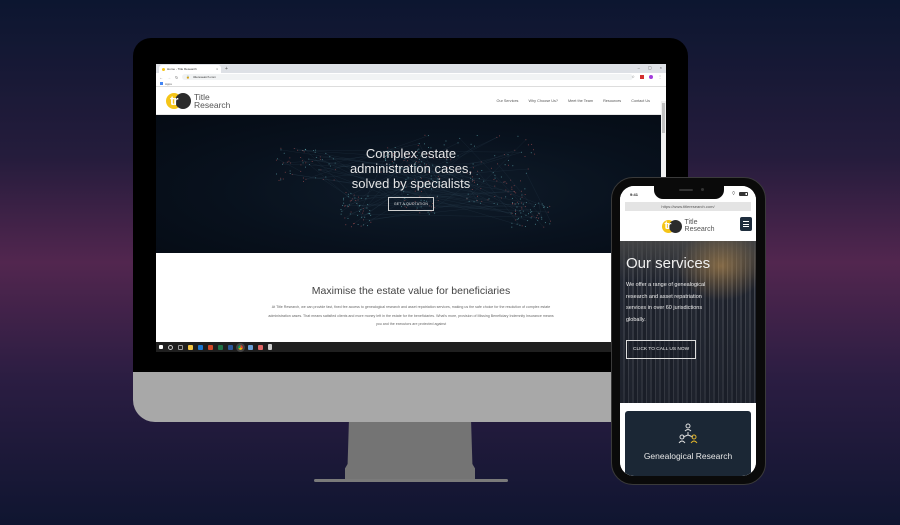  Describe the element at coordinates (180, 347) in the screenshot. I see `task-view-icon` at that location.